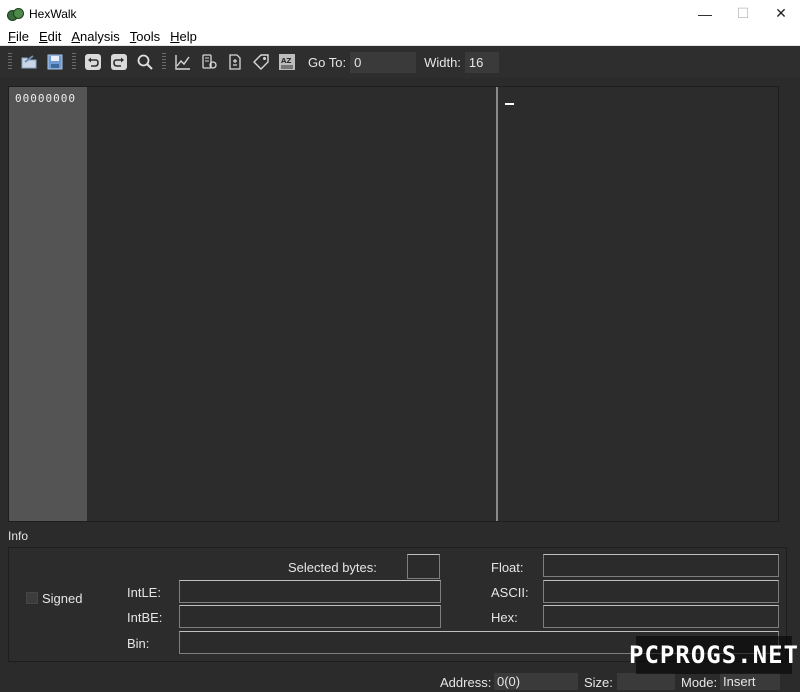  Describe the element at coordinates (481, 62) in the screenshot. I see `width-input` at that location.